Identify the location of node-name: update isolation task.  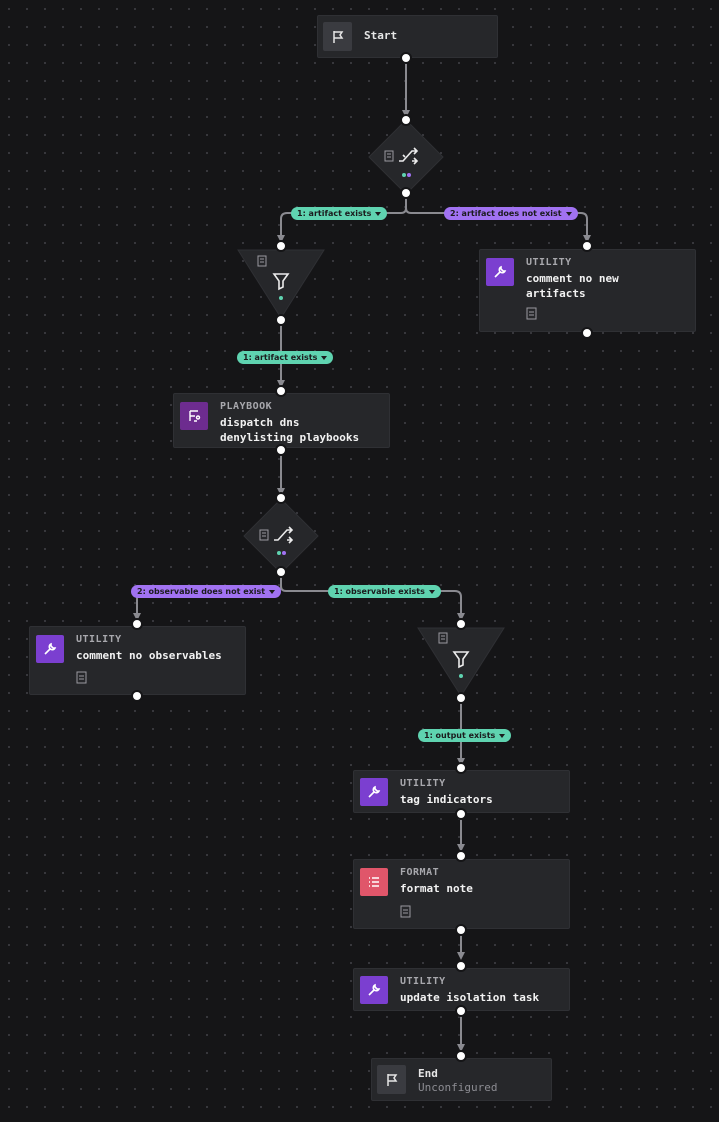
(470, 997).